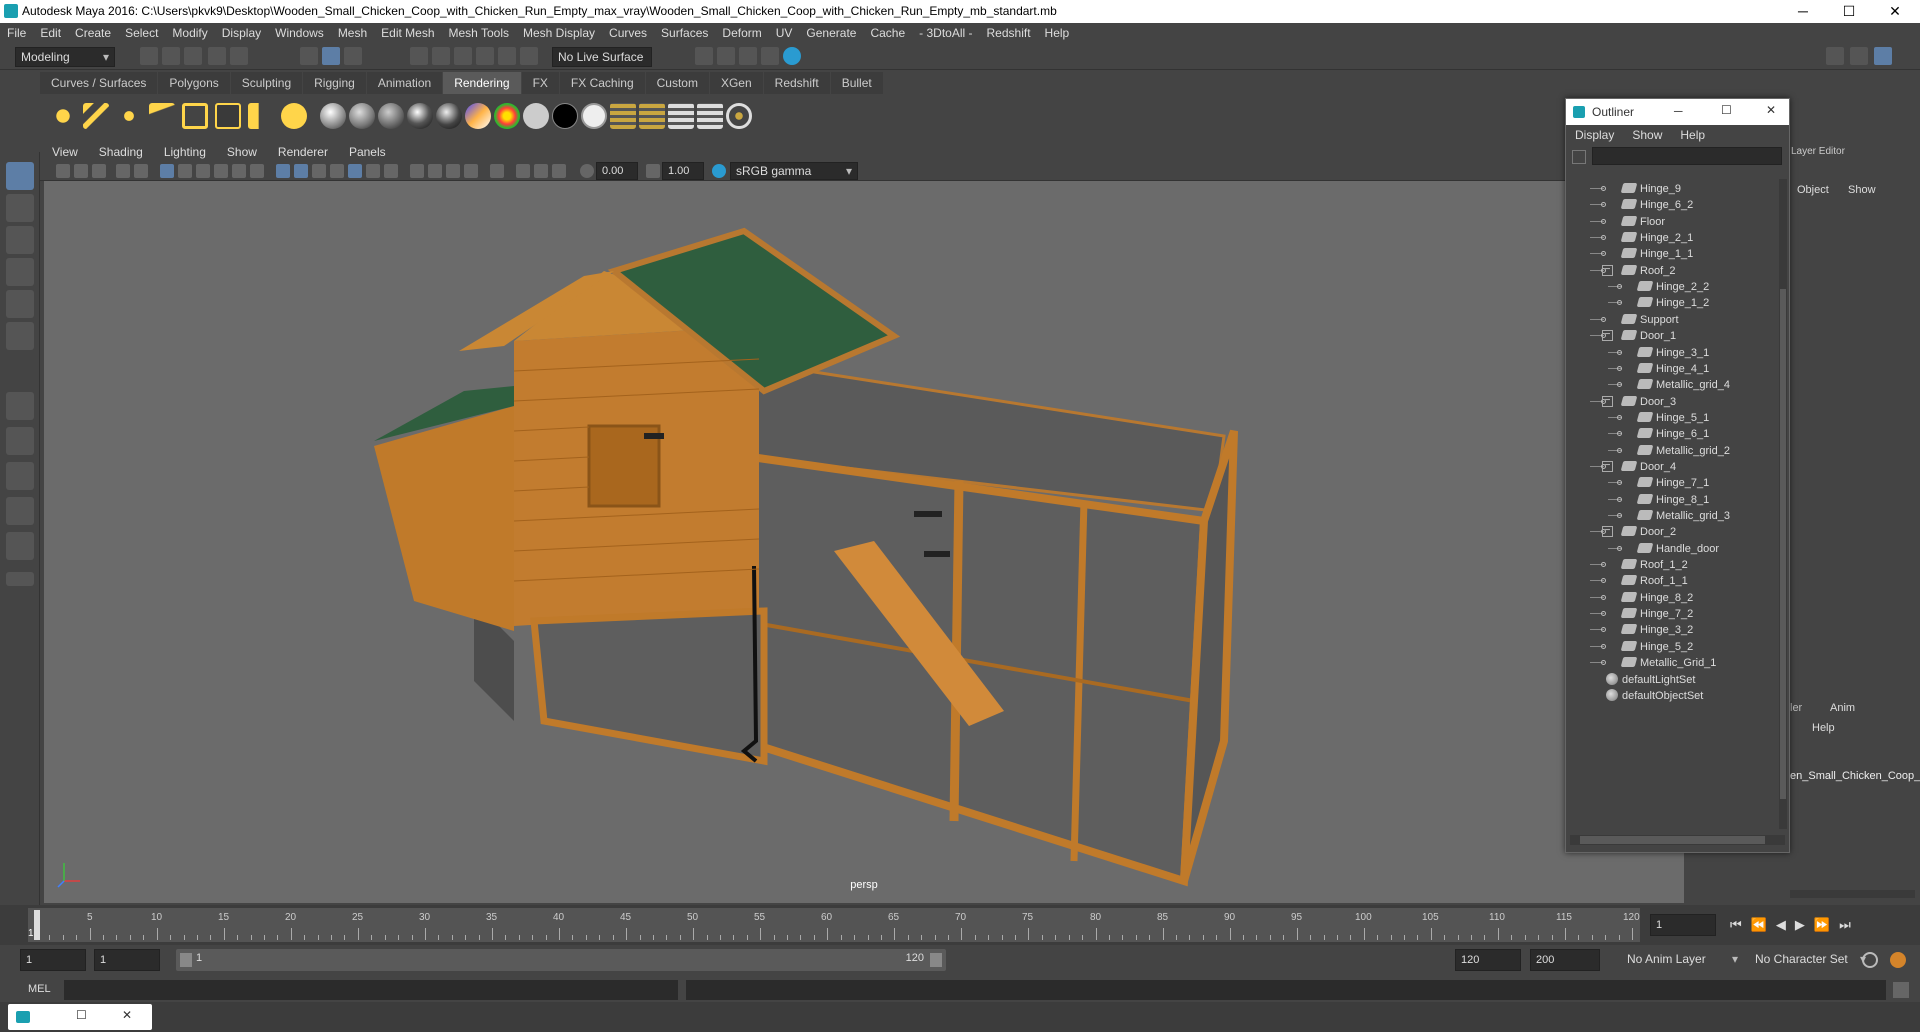 The image size is (1920, 1032). What do you see at coordinates (770, 56) in the screenshot?
I see `render-settings-icon` at bounding box center [770, 56].